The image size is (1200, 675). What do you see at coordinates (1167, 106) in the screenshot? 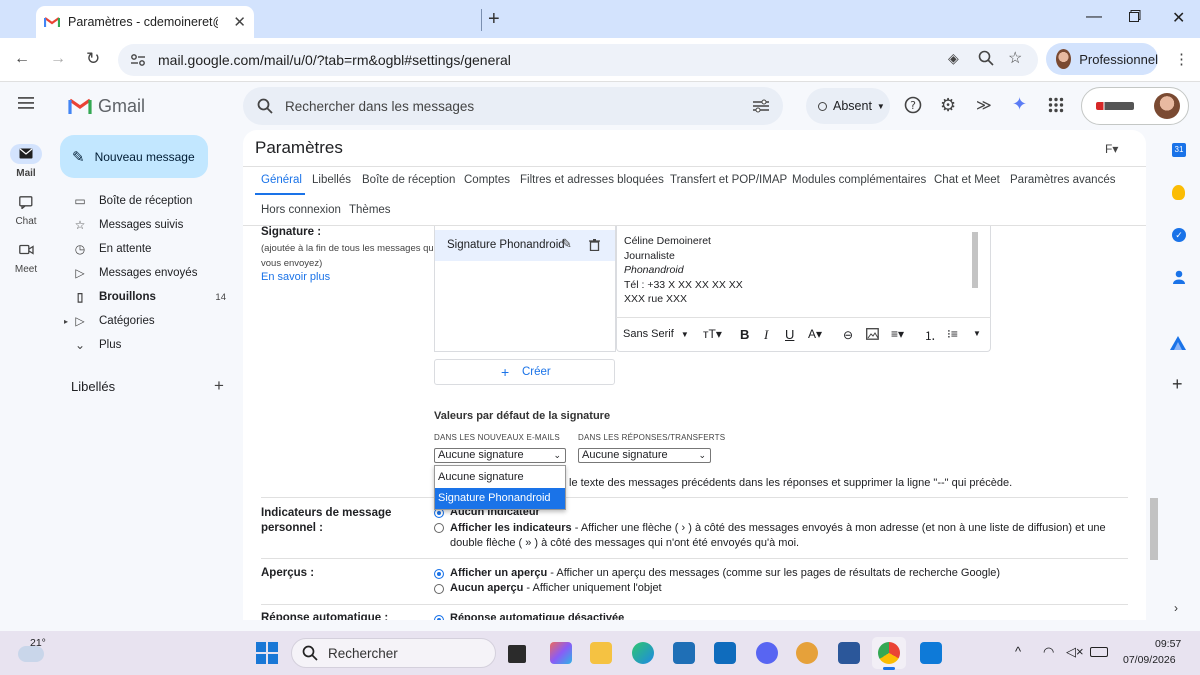
I see `account-avatar` at bounding box center [1167, 106].